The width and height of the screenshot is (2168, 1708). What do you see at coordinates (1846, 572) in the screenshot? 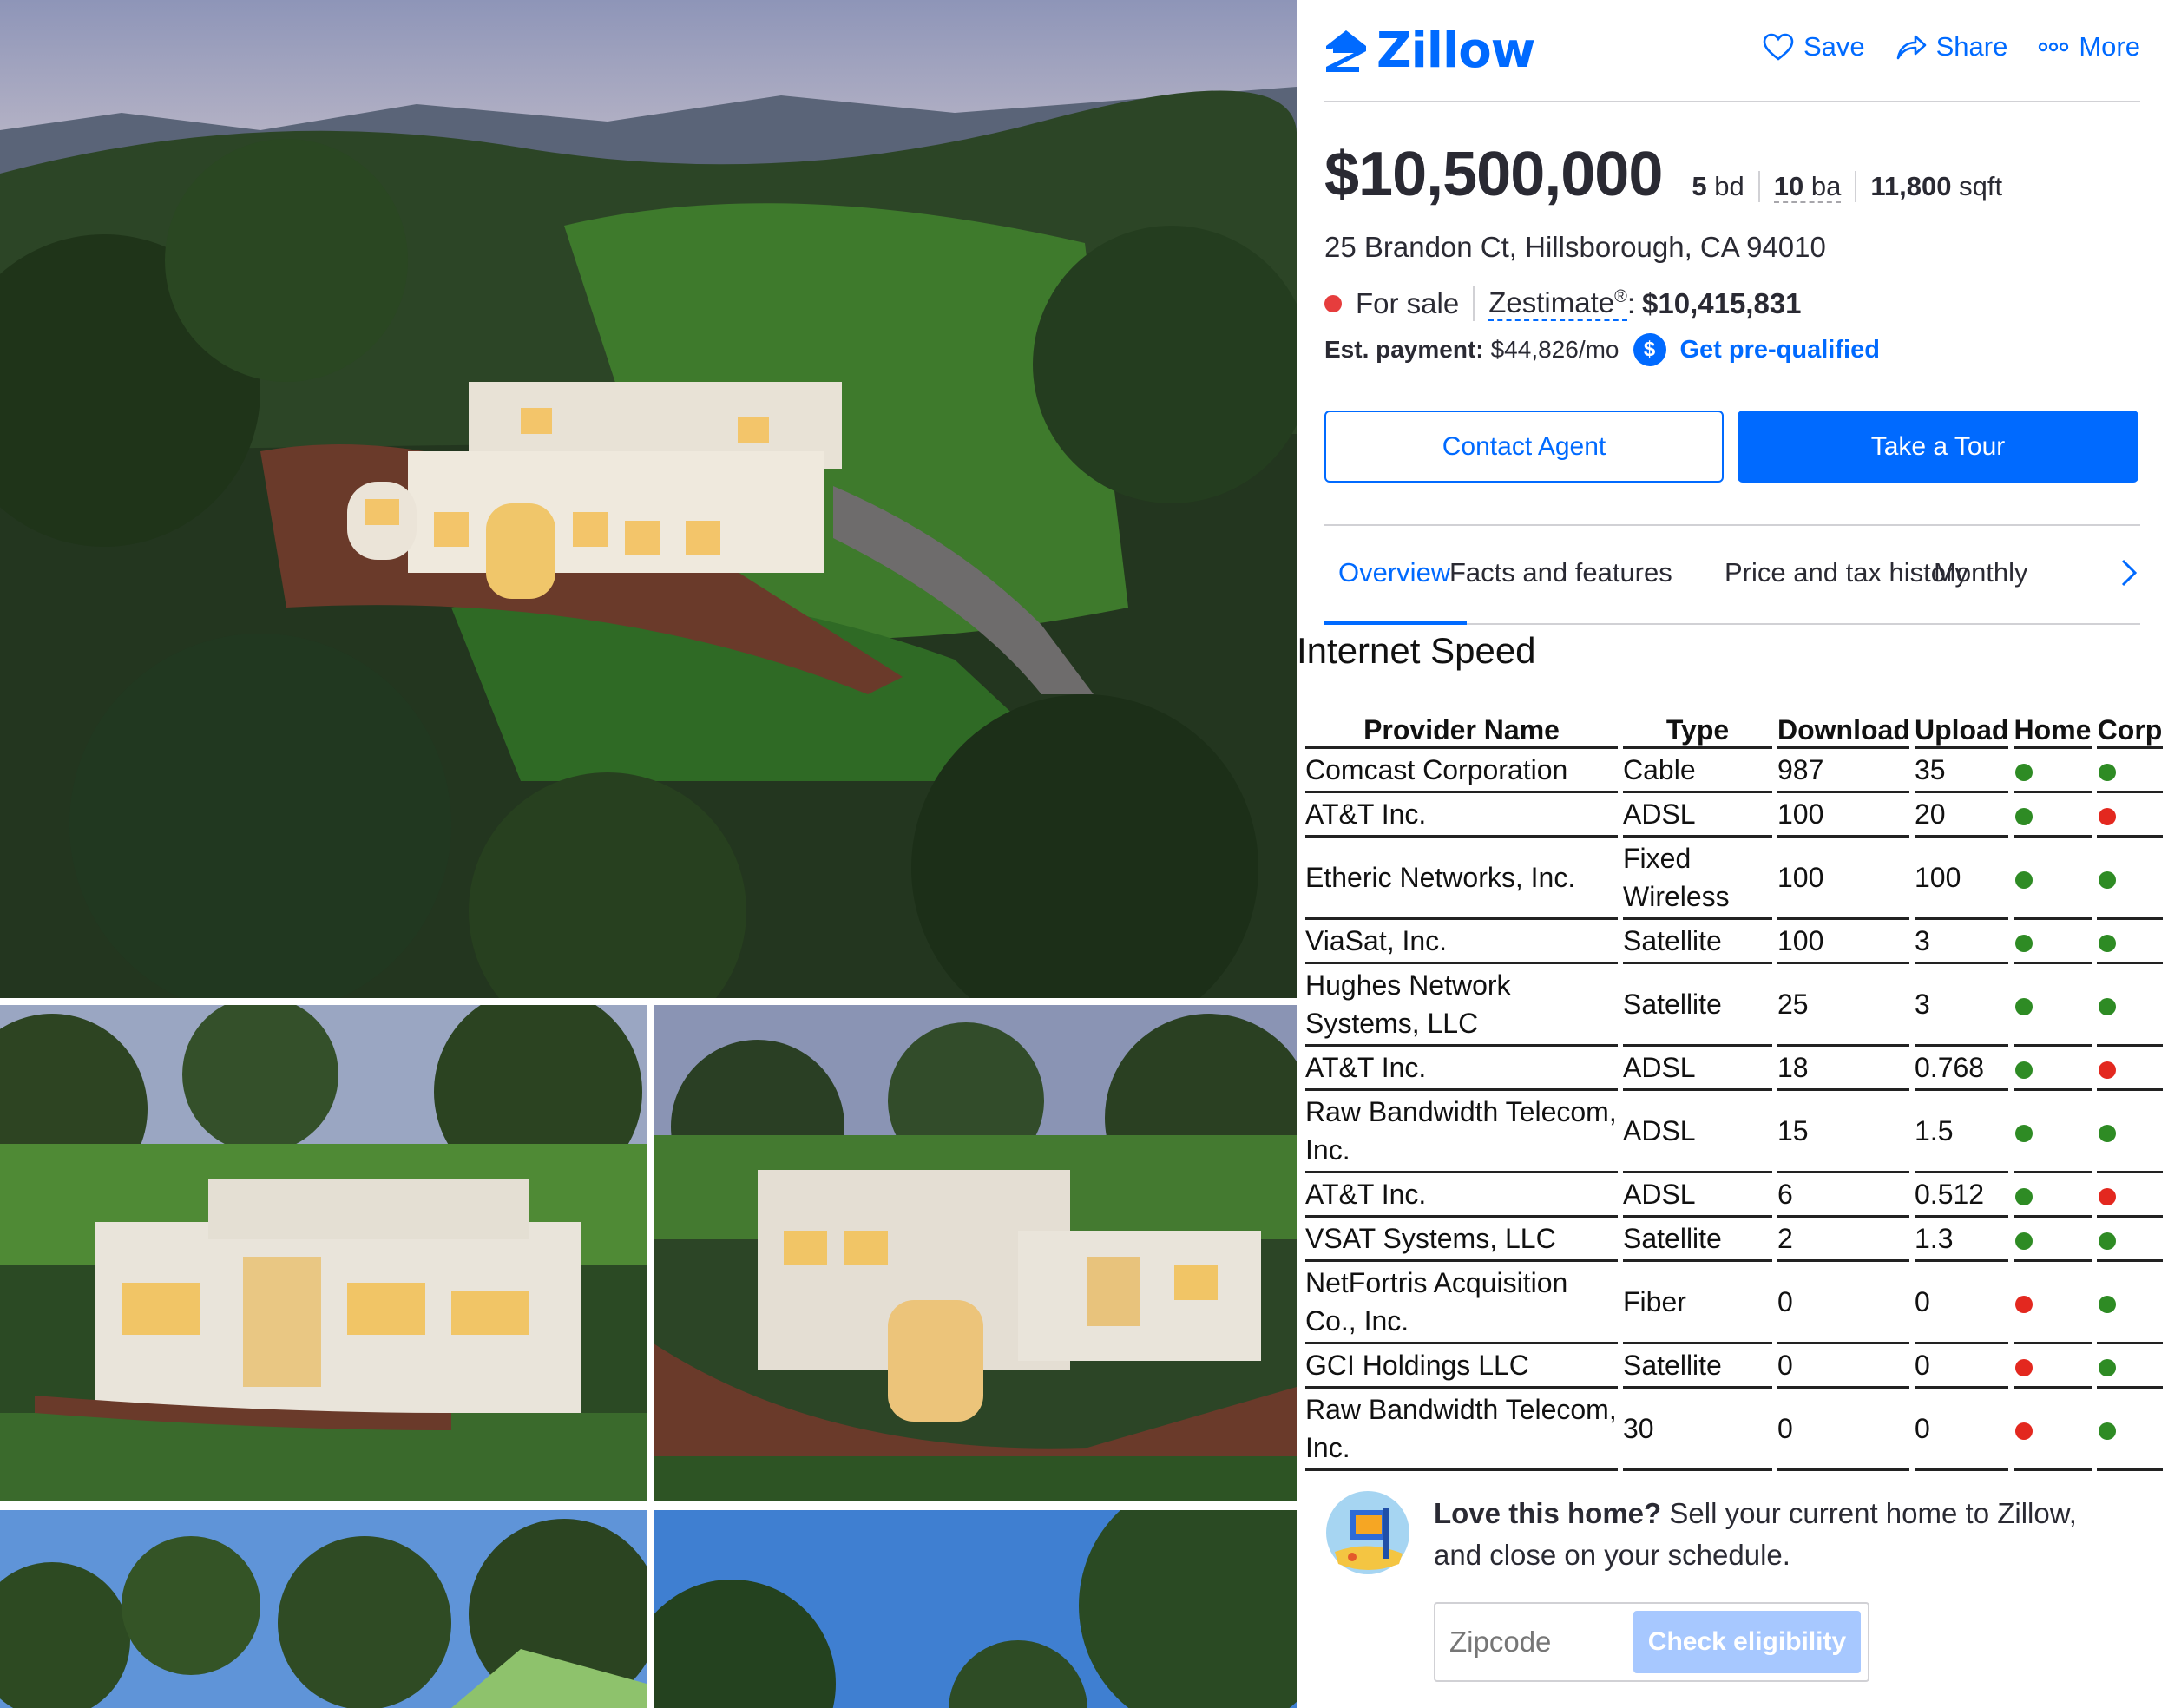
I see `tab-price-and-tax-history: Price and tax history` at bounding box center [1846, 572].